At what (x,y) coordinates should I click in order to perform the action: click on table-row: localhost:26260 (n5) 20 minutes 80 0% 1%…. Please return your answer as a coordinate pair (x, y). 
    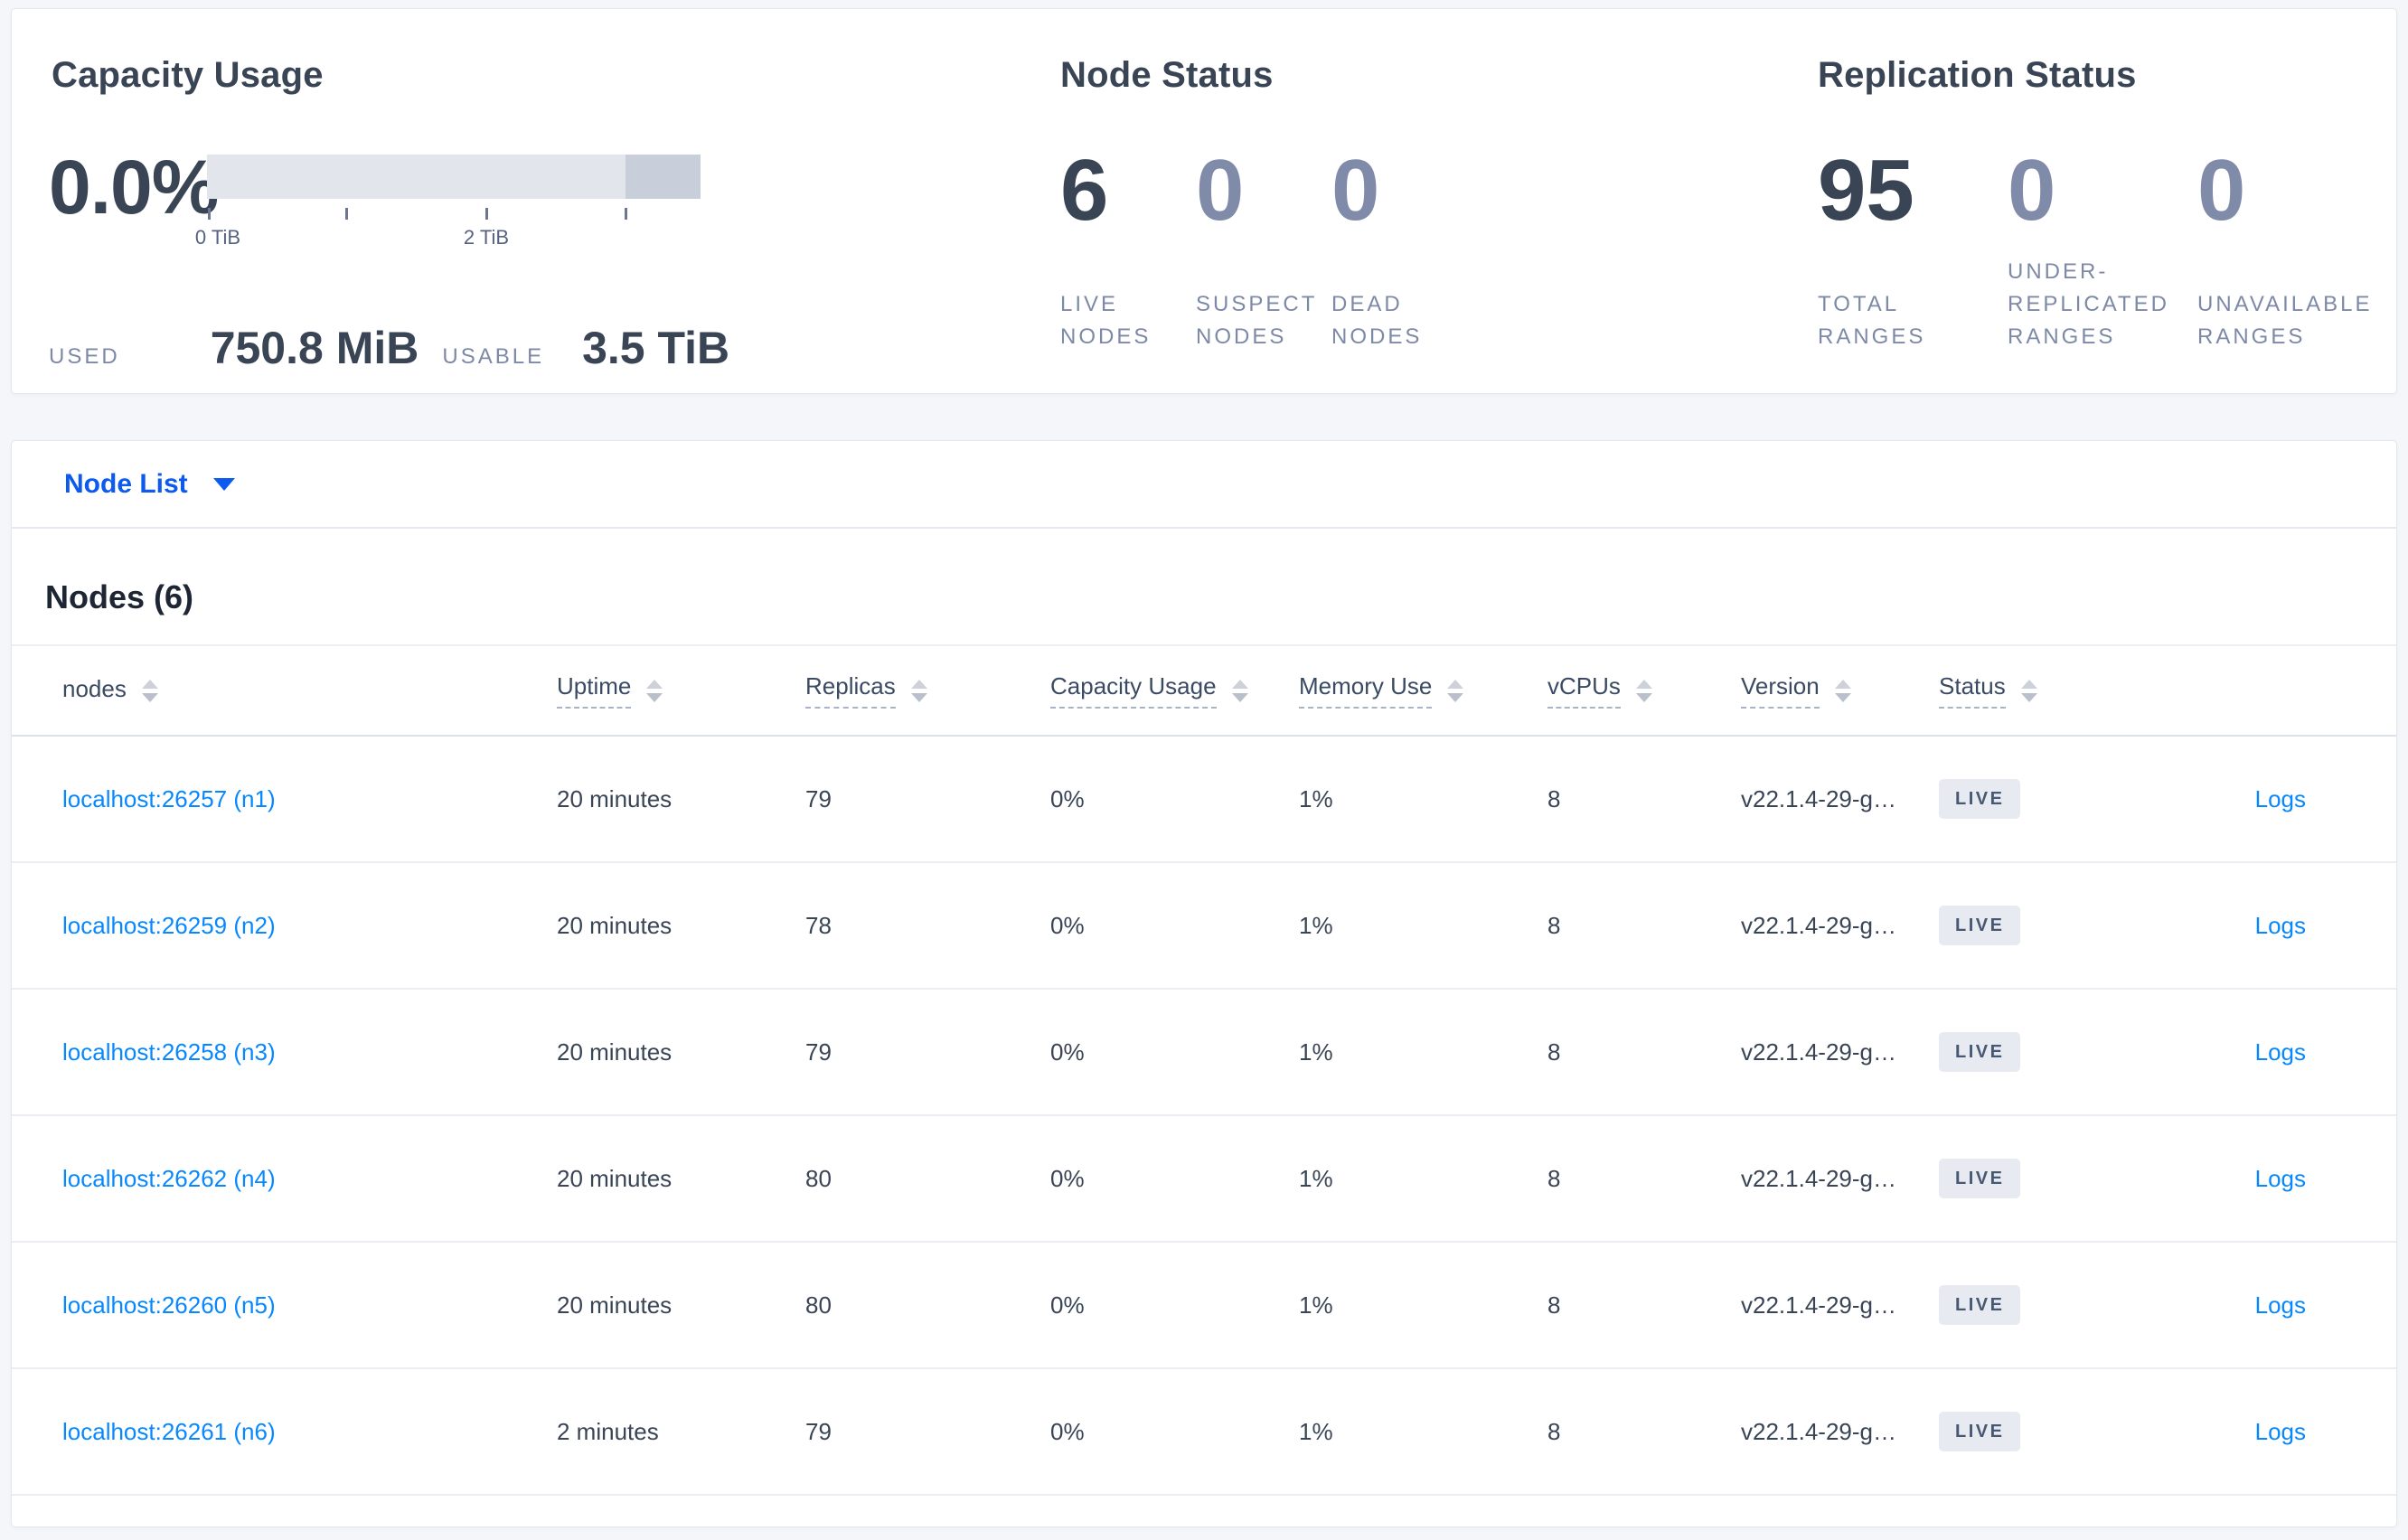
    Looking at the image, I should click on (1204, 1306).